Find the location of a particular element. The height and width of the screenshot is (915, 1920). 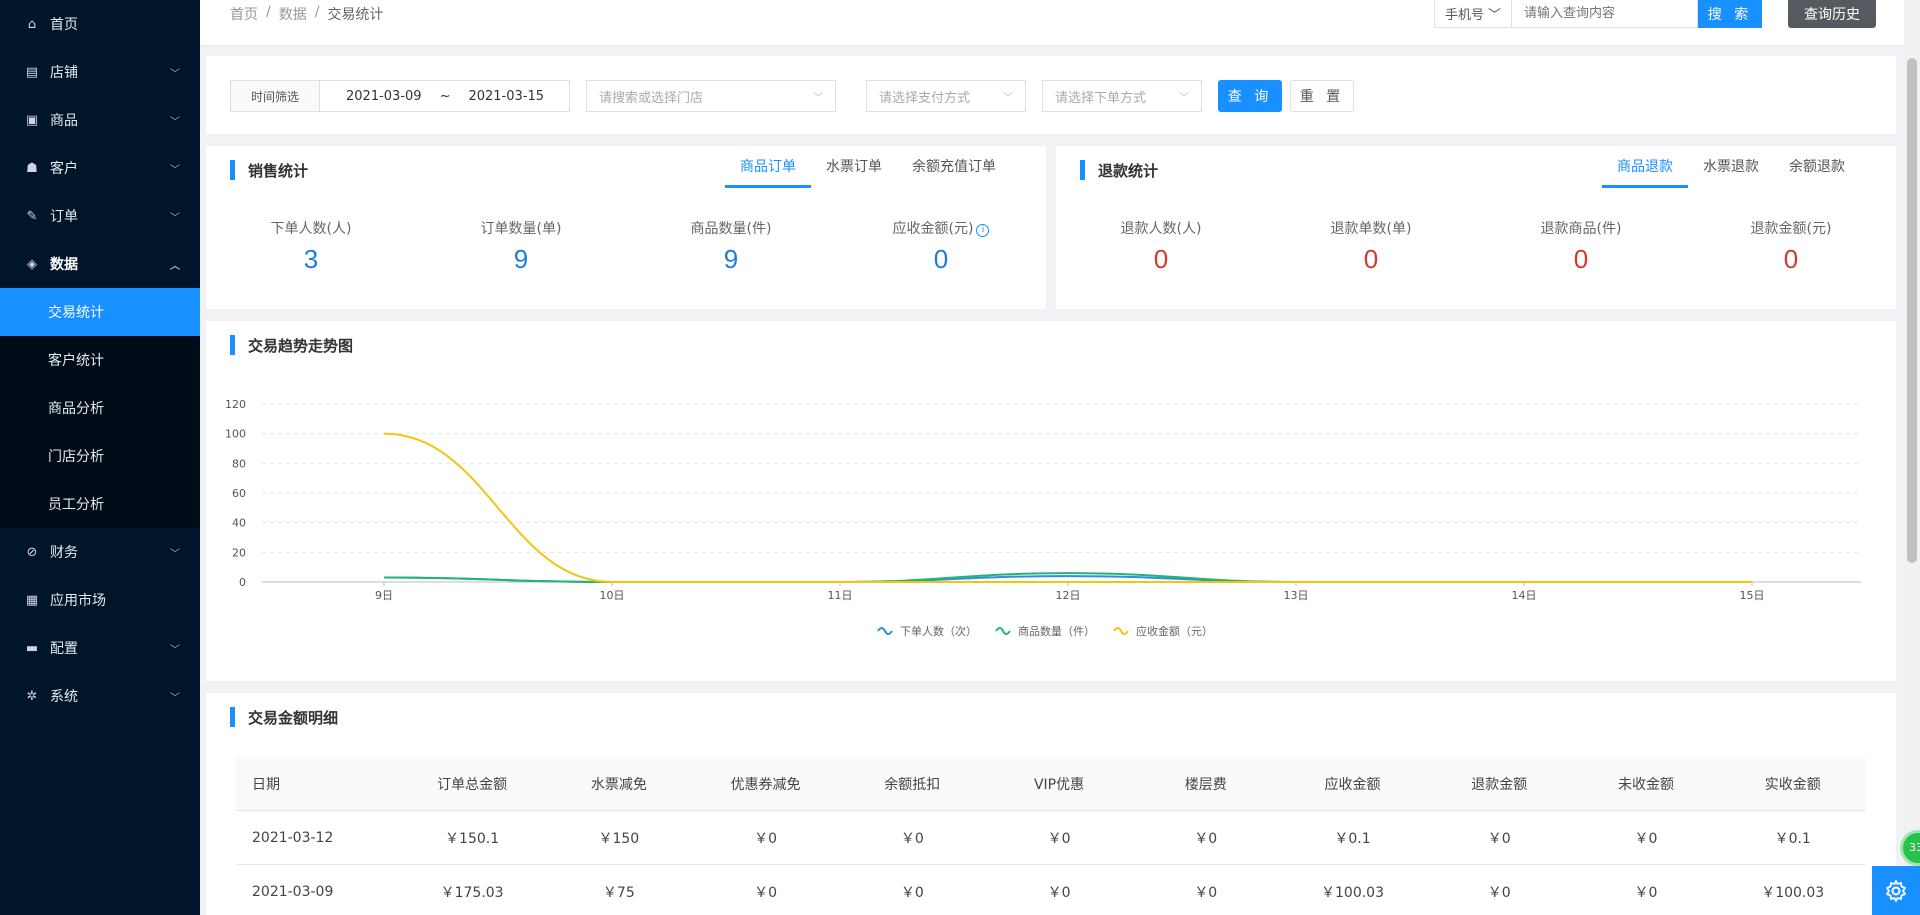

sidebar-item: ☗ 客户 ﹀ is located at coordinates (100, 168).